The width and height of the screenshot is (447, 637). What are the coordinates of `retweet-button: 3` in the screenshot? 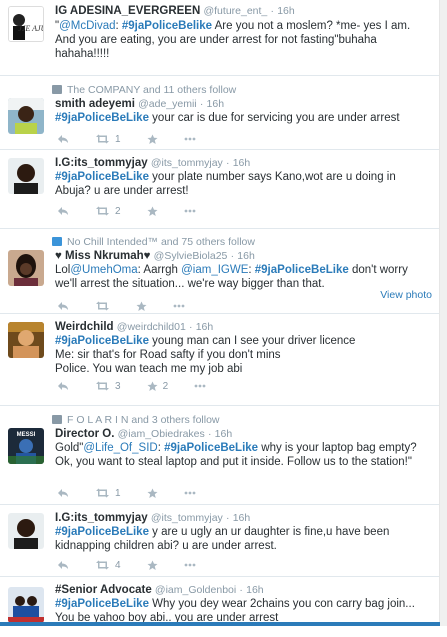 It's located at (108, 386).